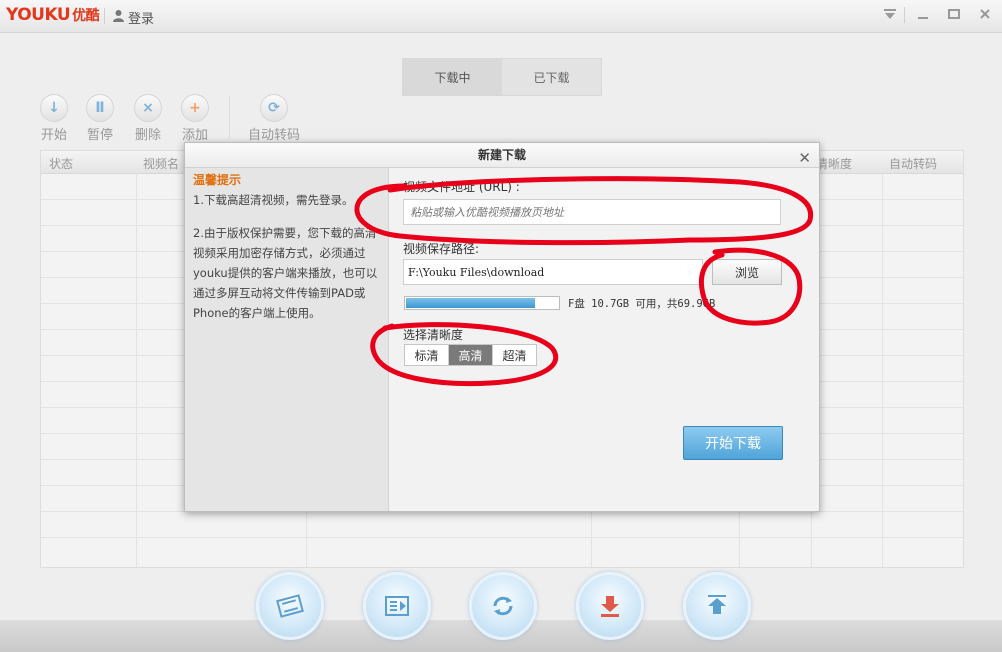 This screenshot has height=652, width=1002. I want to click on maximize-icon, so click(954, 14).